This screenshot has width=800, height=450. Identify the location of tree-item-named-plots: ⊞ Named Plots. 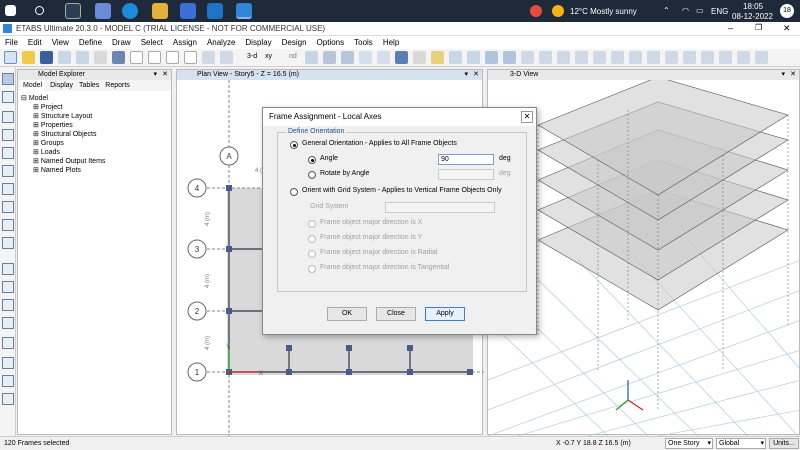
(96, 170).